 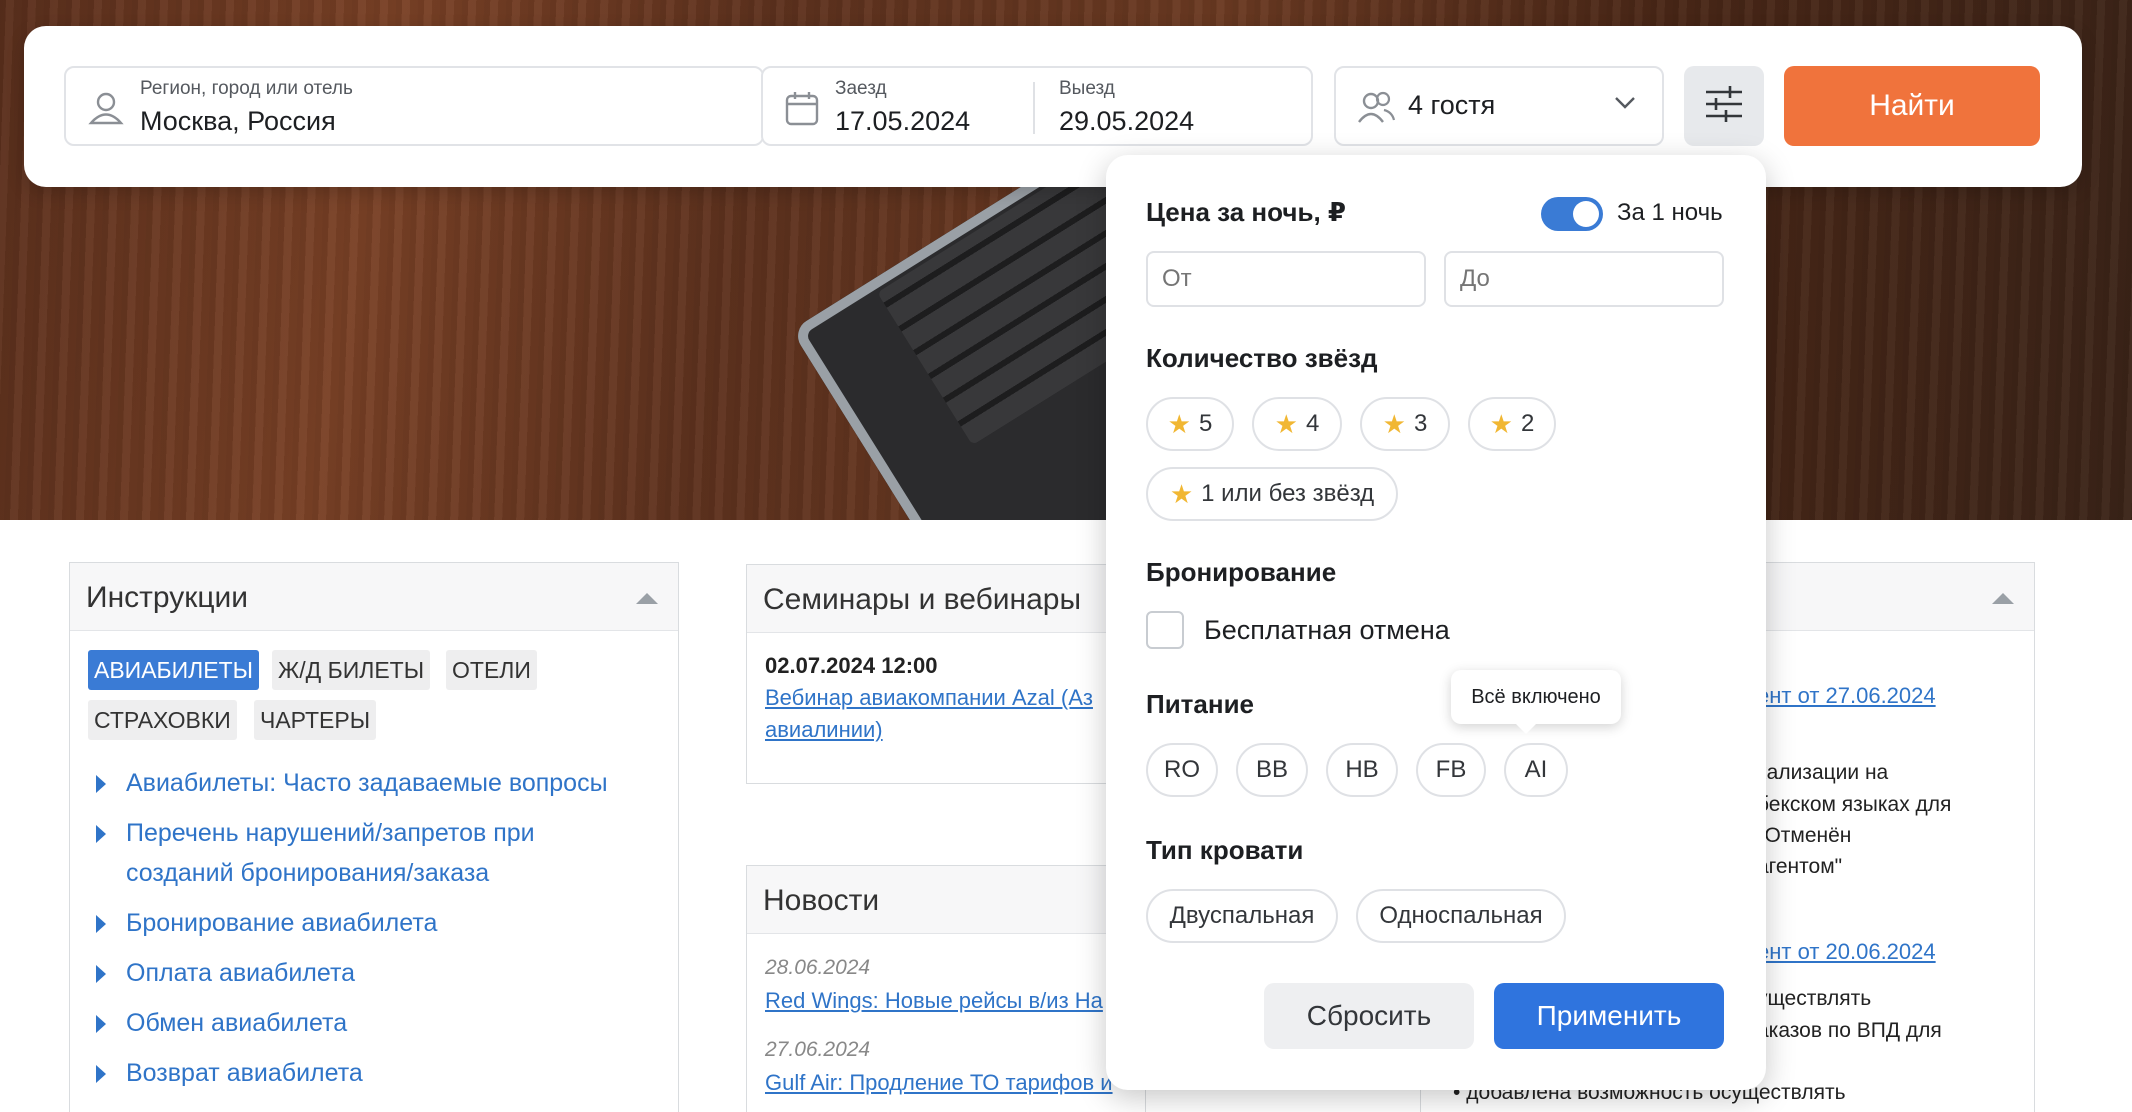 What do you see at coordinates (1854, 804) in the screenshot?
I see `update-text: бекском языках для` at bounding box center [1854, 804].